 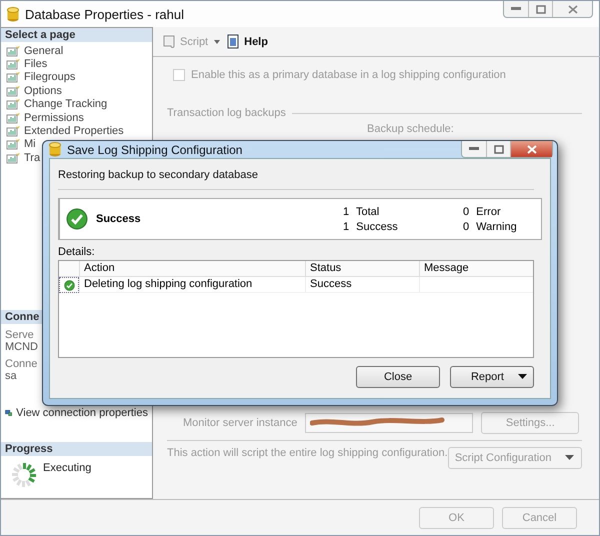 What do you see at coordinates (296, 179) in the screenshot?
I see `dialog-message: Restoring backup to secondary database` at bounding box center [296, 179].